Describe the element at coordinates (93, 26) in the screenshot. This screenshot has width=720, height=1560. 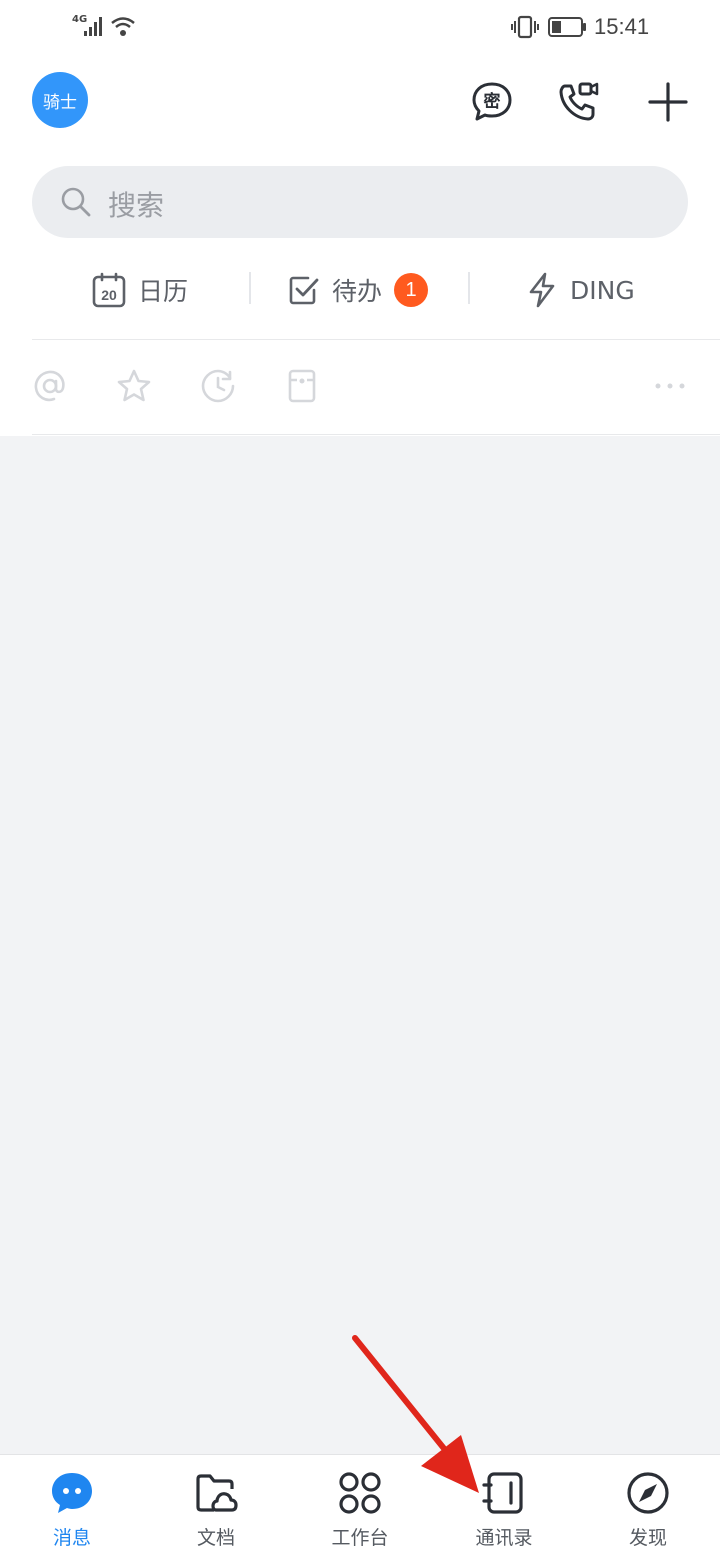
I see `signal-icon` at that location.